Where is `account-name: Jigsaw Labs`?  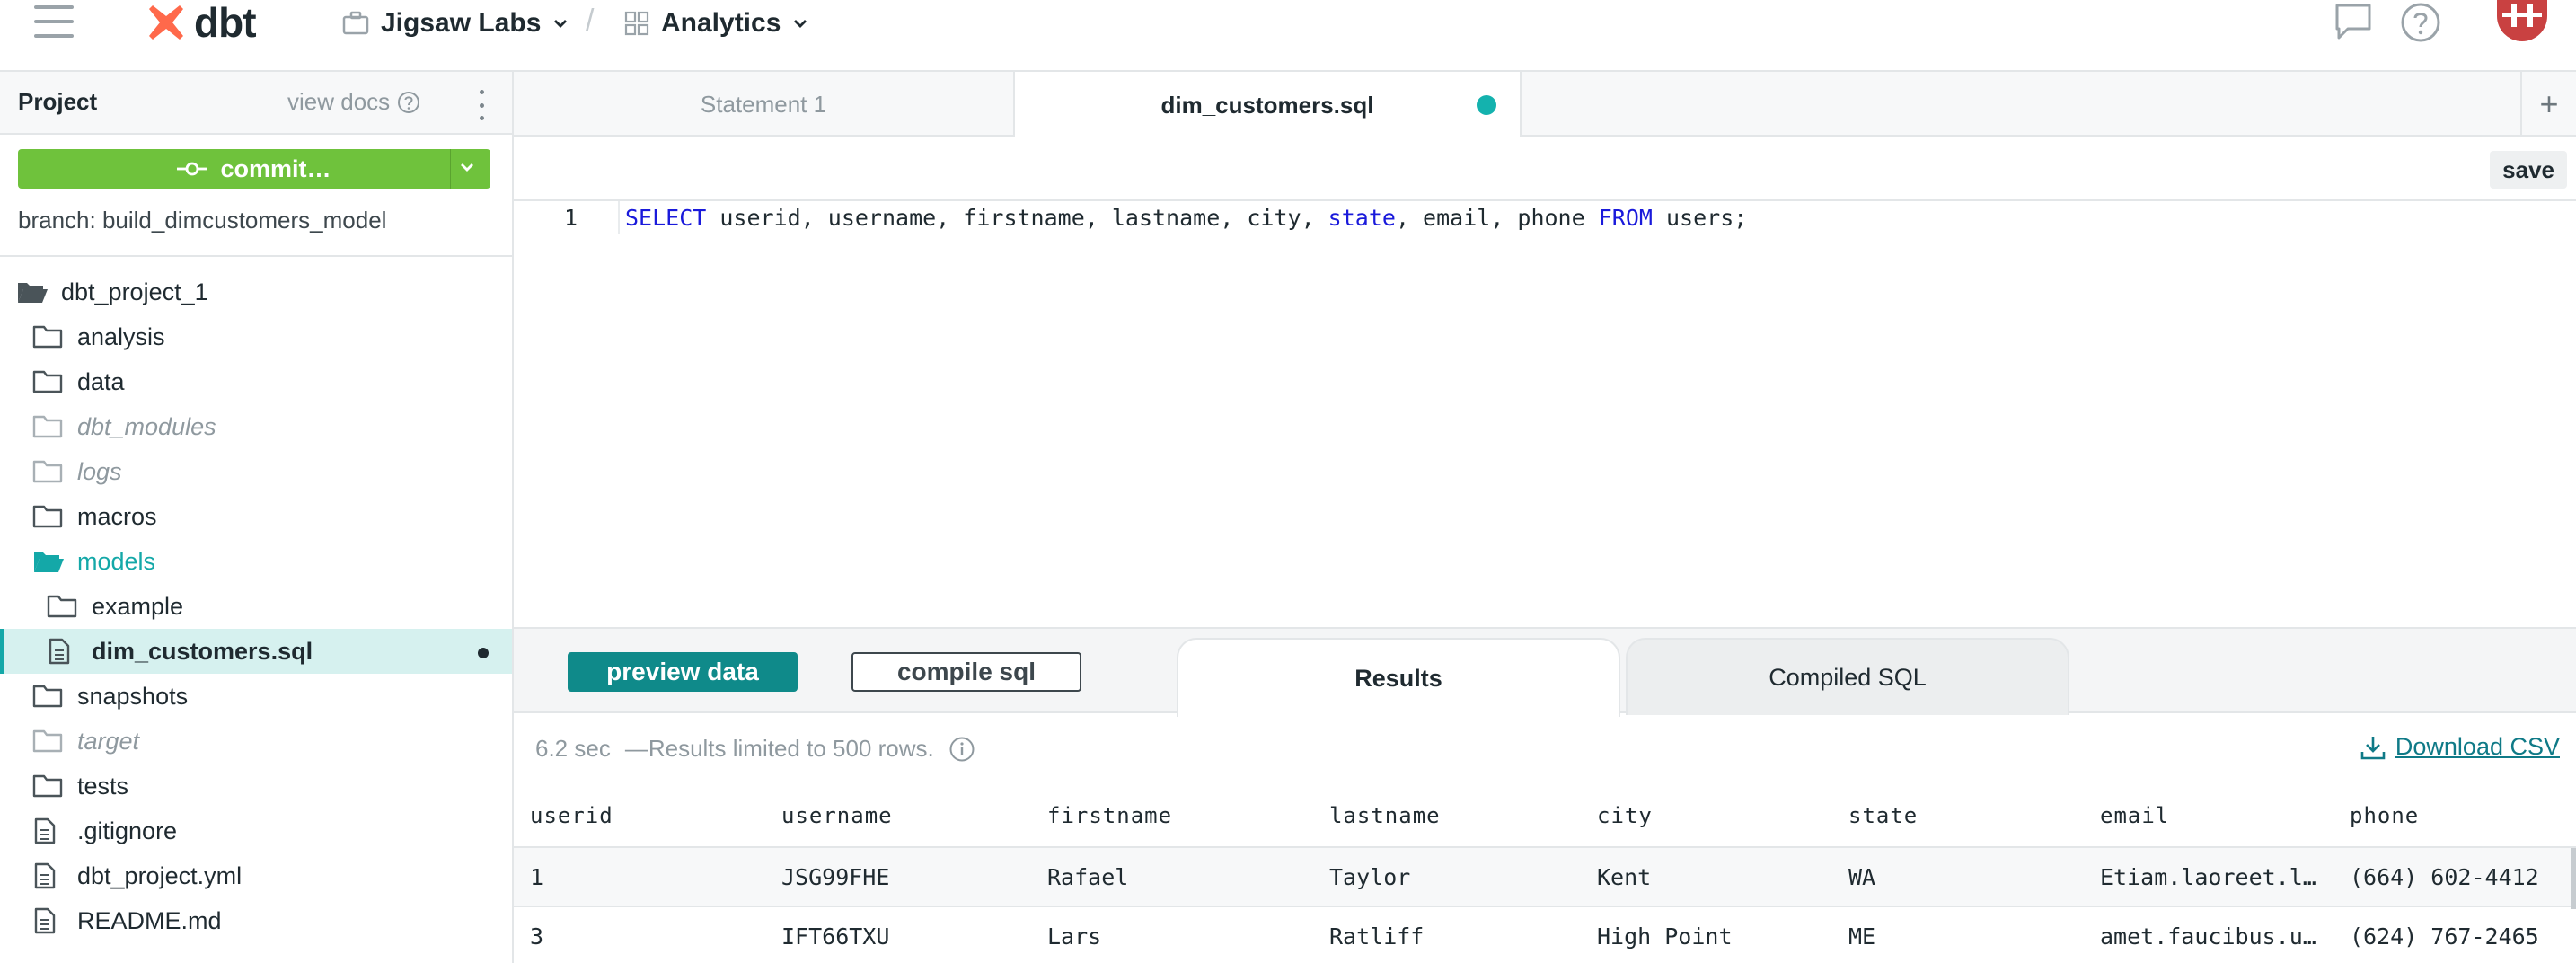
account-name: Jigsaw Labs is located at coordinates (461, 23).